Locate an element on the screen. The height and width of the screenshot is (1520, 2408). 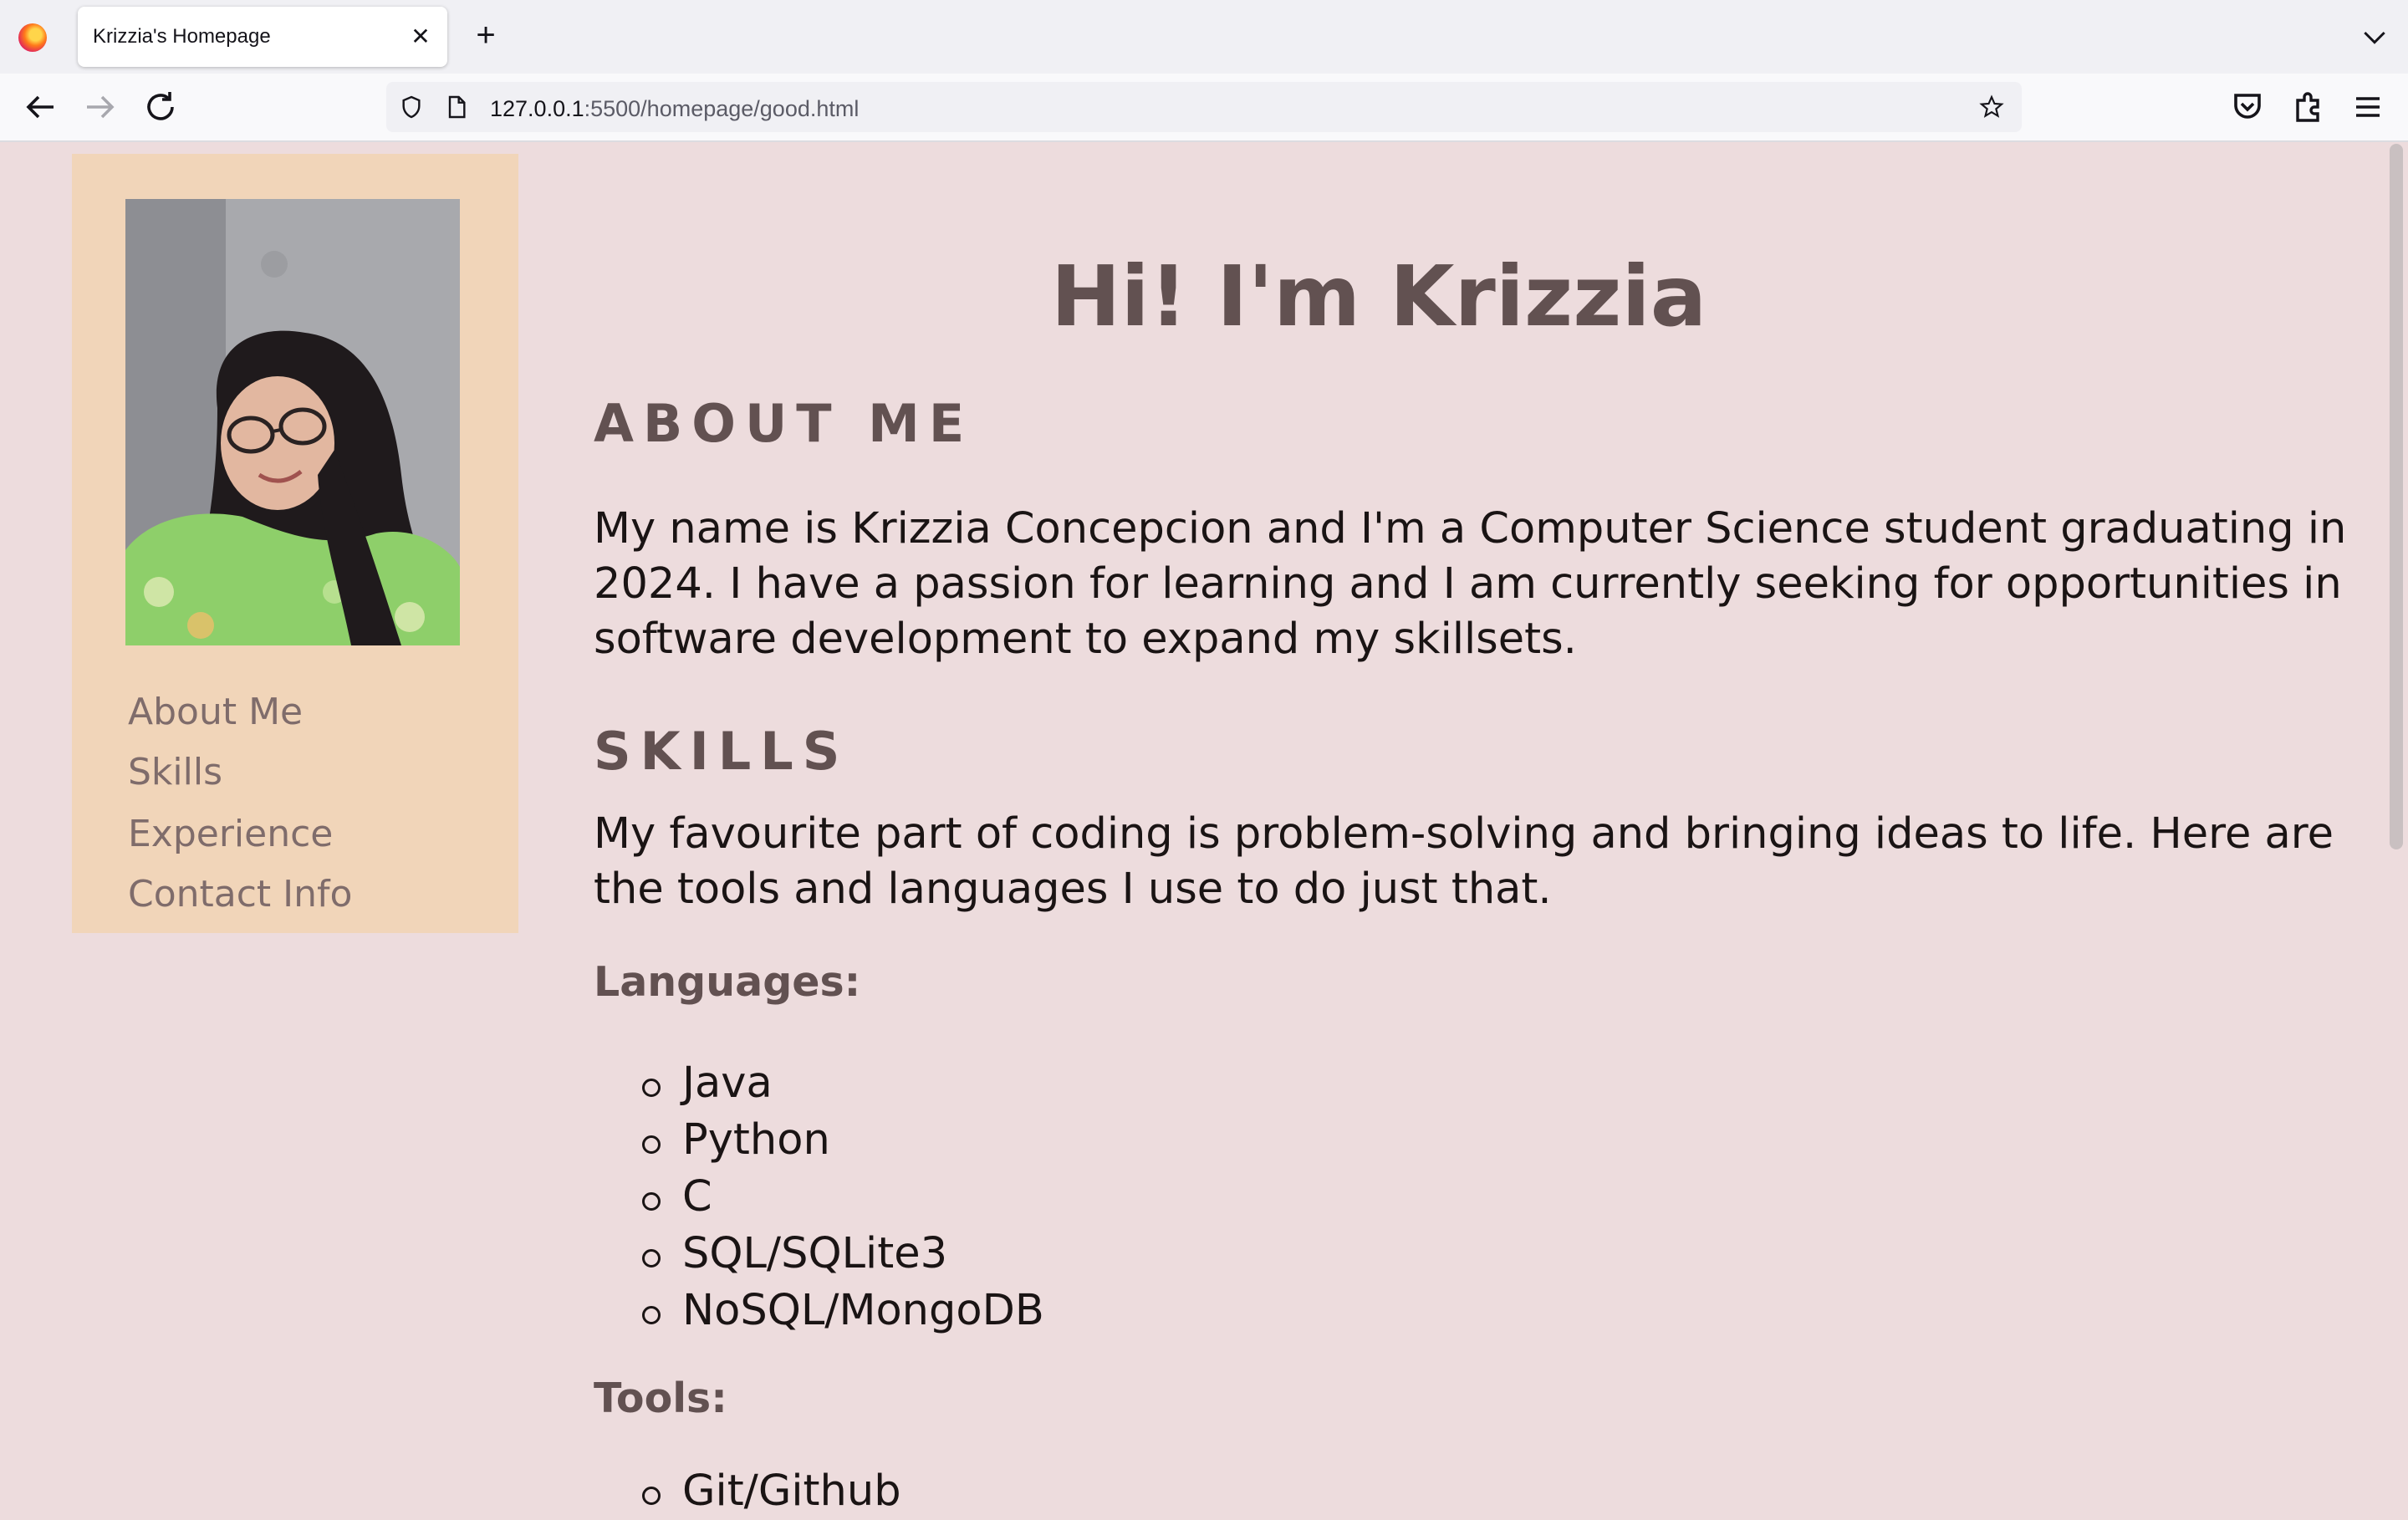
pocket-icon is located at coordinates (2247, 107).